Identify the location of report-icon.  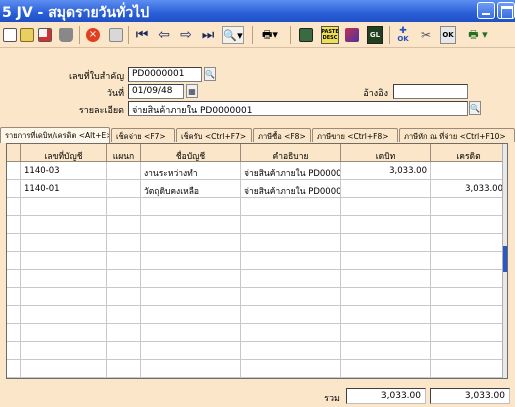
(306, 35).